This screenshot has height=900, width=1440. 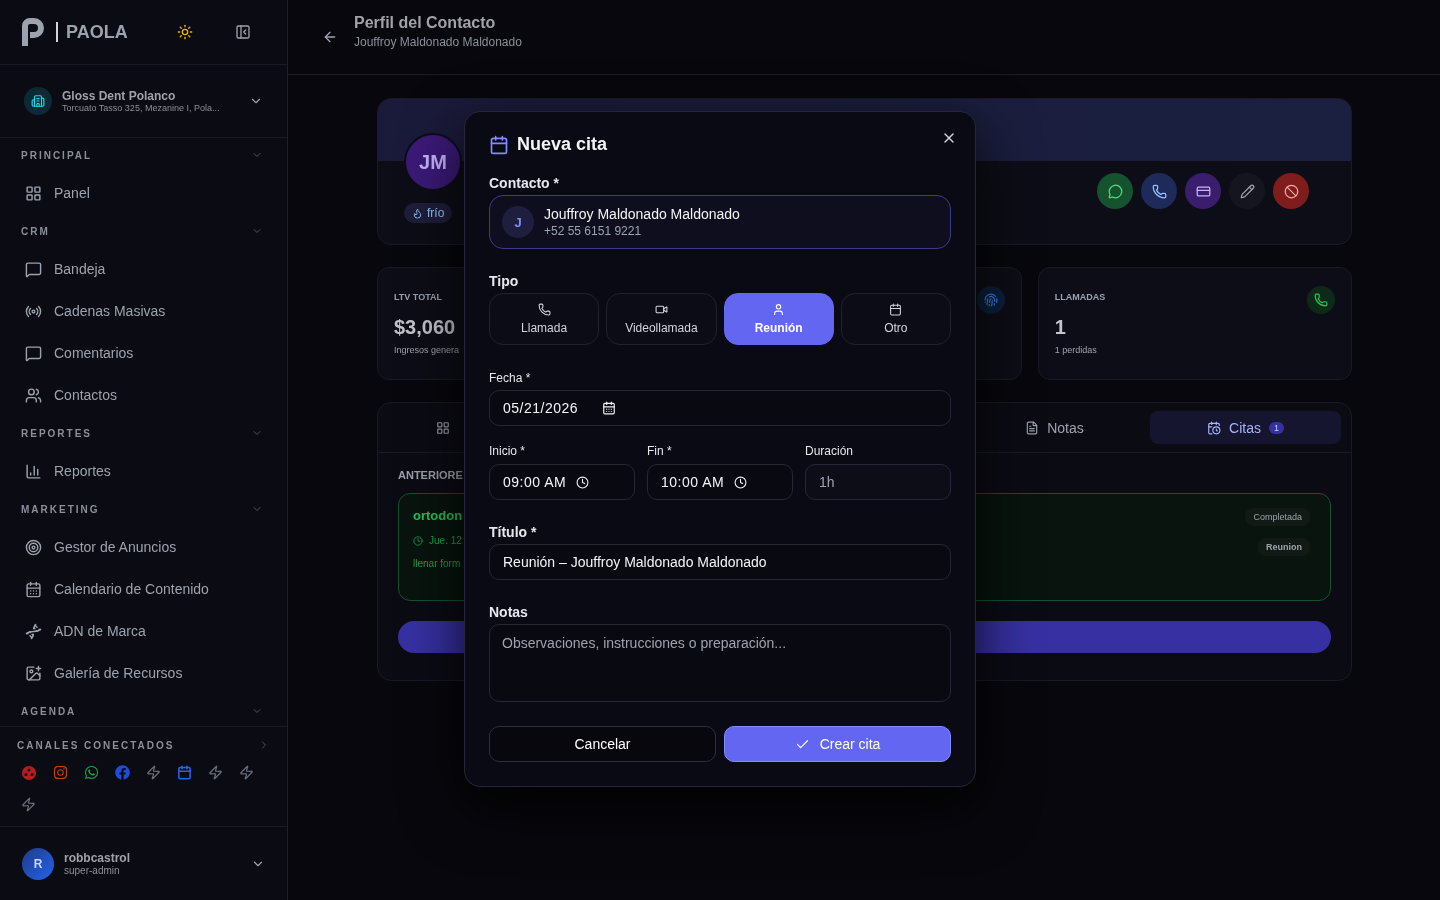 I want to click on type-option: Videollamada, so click(x=661, y=319).